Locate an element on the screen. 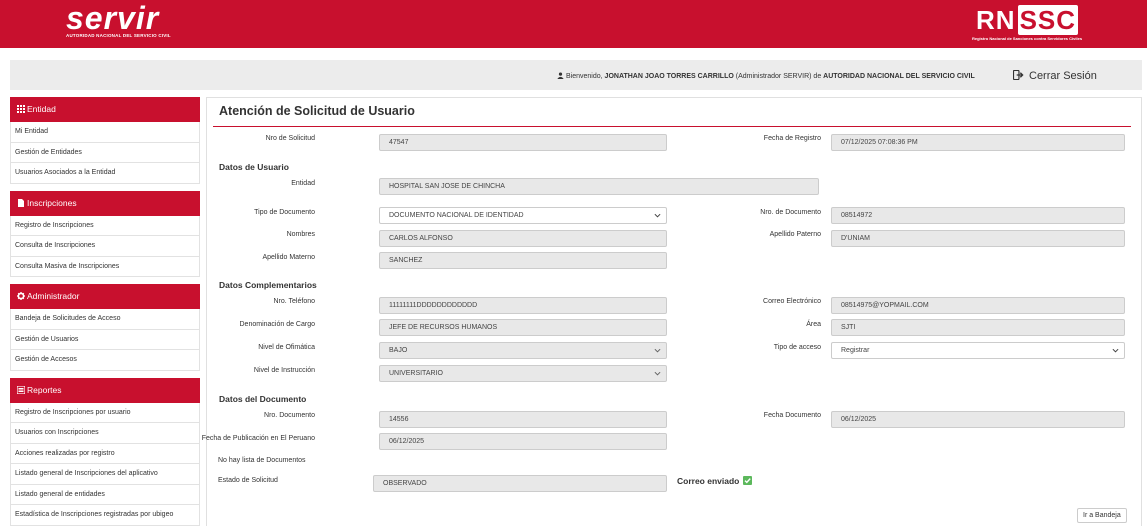 The width and height of the screenshot is (1147, 526). tipo-documento-label: Tipo de Documento is located at coordinates (284, 212).